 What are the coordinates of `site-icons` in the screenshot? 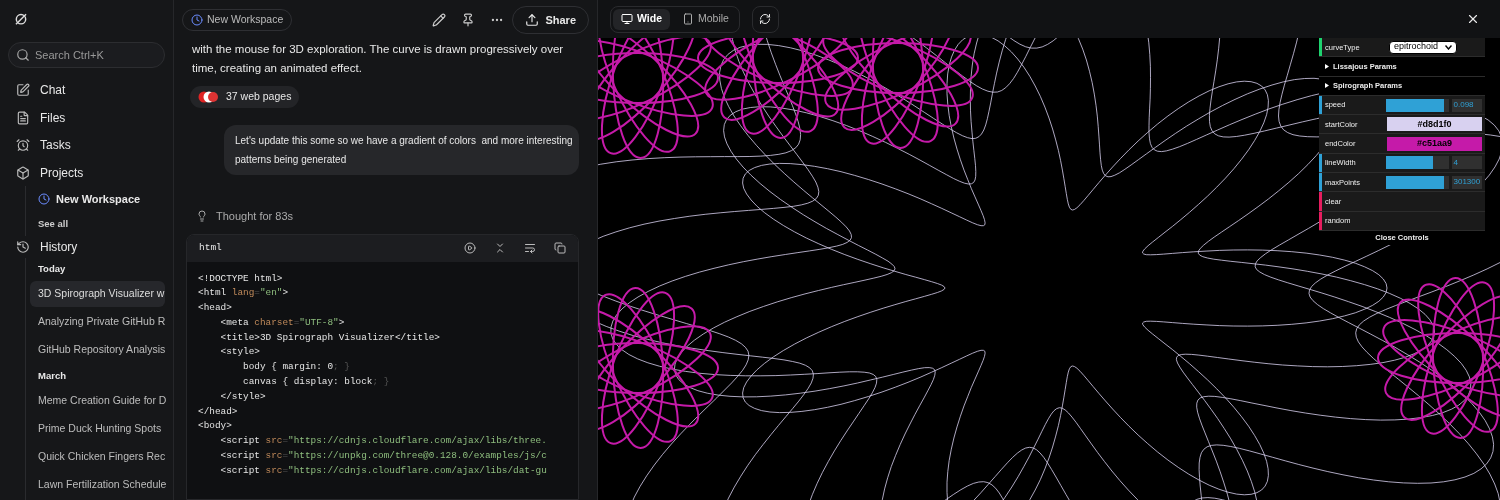 It's located at (208, 97).